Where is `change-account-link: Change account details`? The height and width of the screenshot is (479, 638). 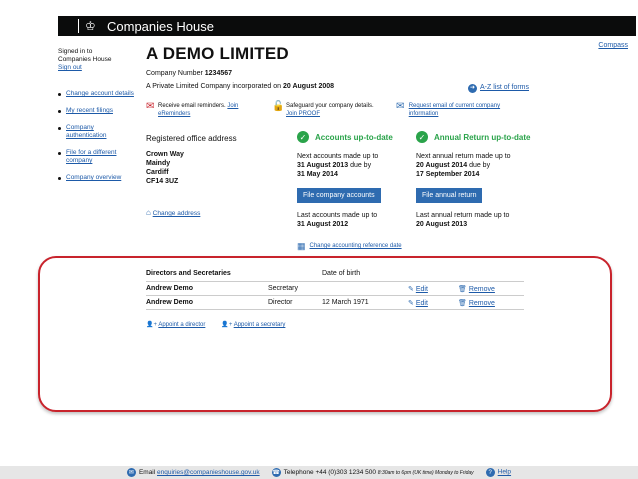 change-account-link: Change account details is located at coordinates (100, 93).